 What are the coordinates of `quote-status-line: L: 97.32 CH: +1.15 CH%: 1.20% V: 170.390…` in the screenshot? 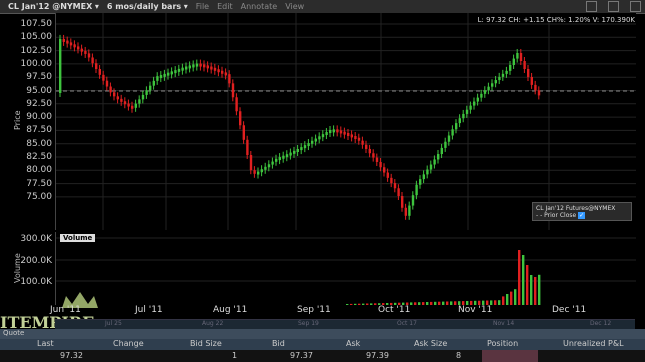 It's located at (556, 20).